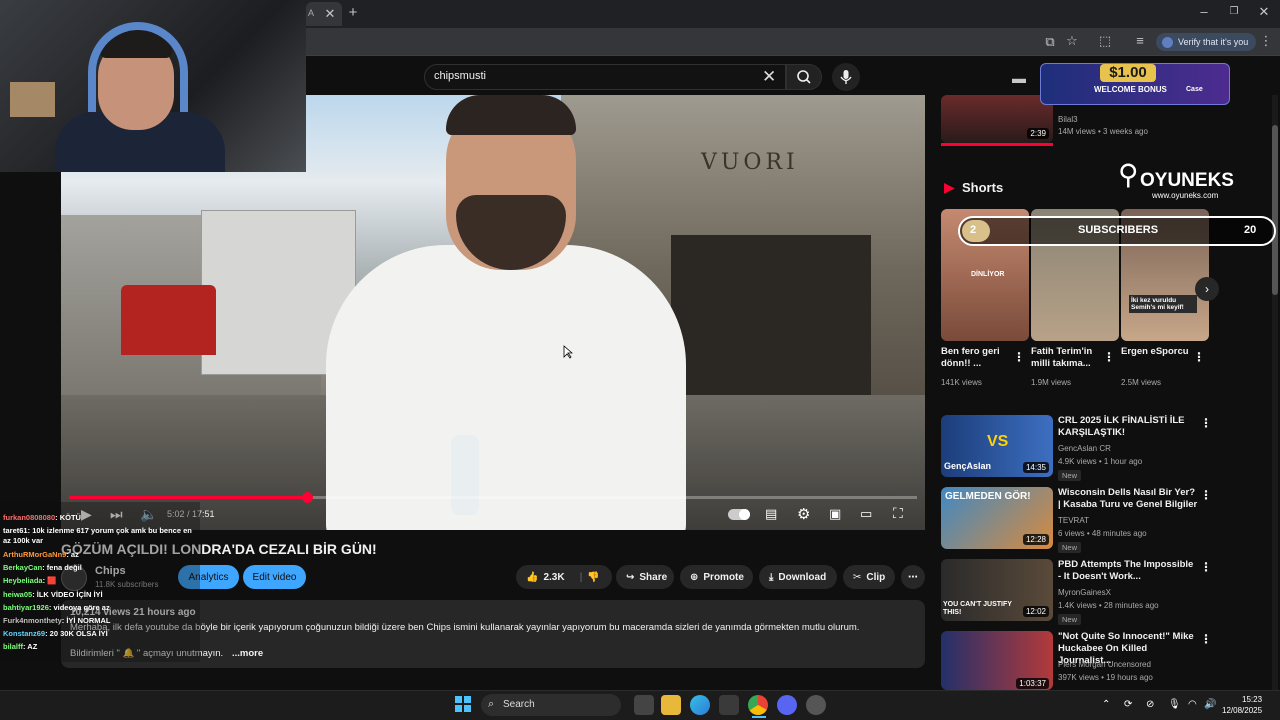 This screenshot has width=1280, height=720. What do you see at coordinates (153, 86) in the screenshot?
I see `streamer-webcam` at bounding box center [153, 86].